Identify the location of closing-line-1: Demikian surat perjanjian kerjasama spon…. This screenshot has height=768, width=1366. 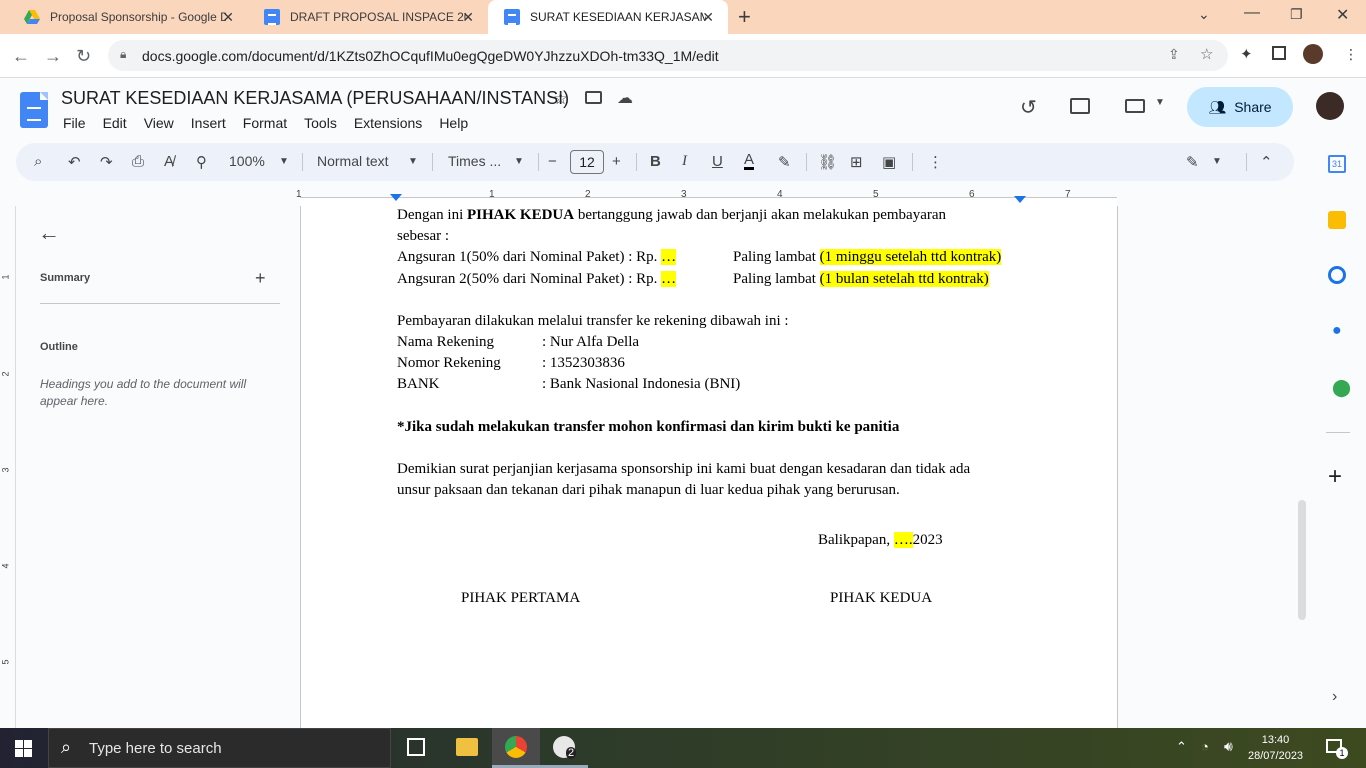
(684, 469).